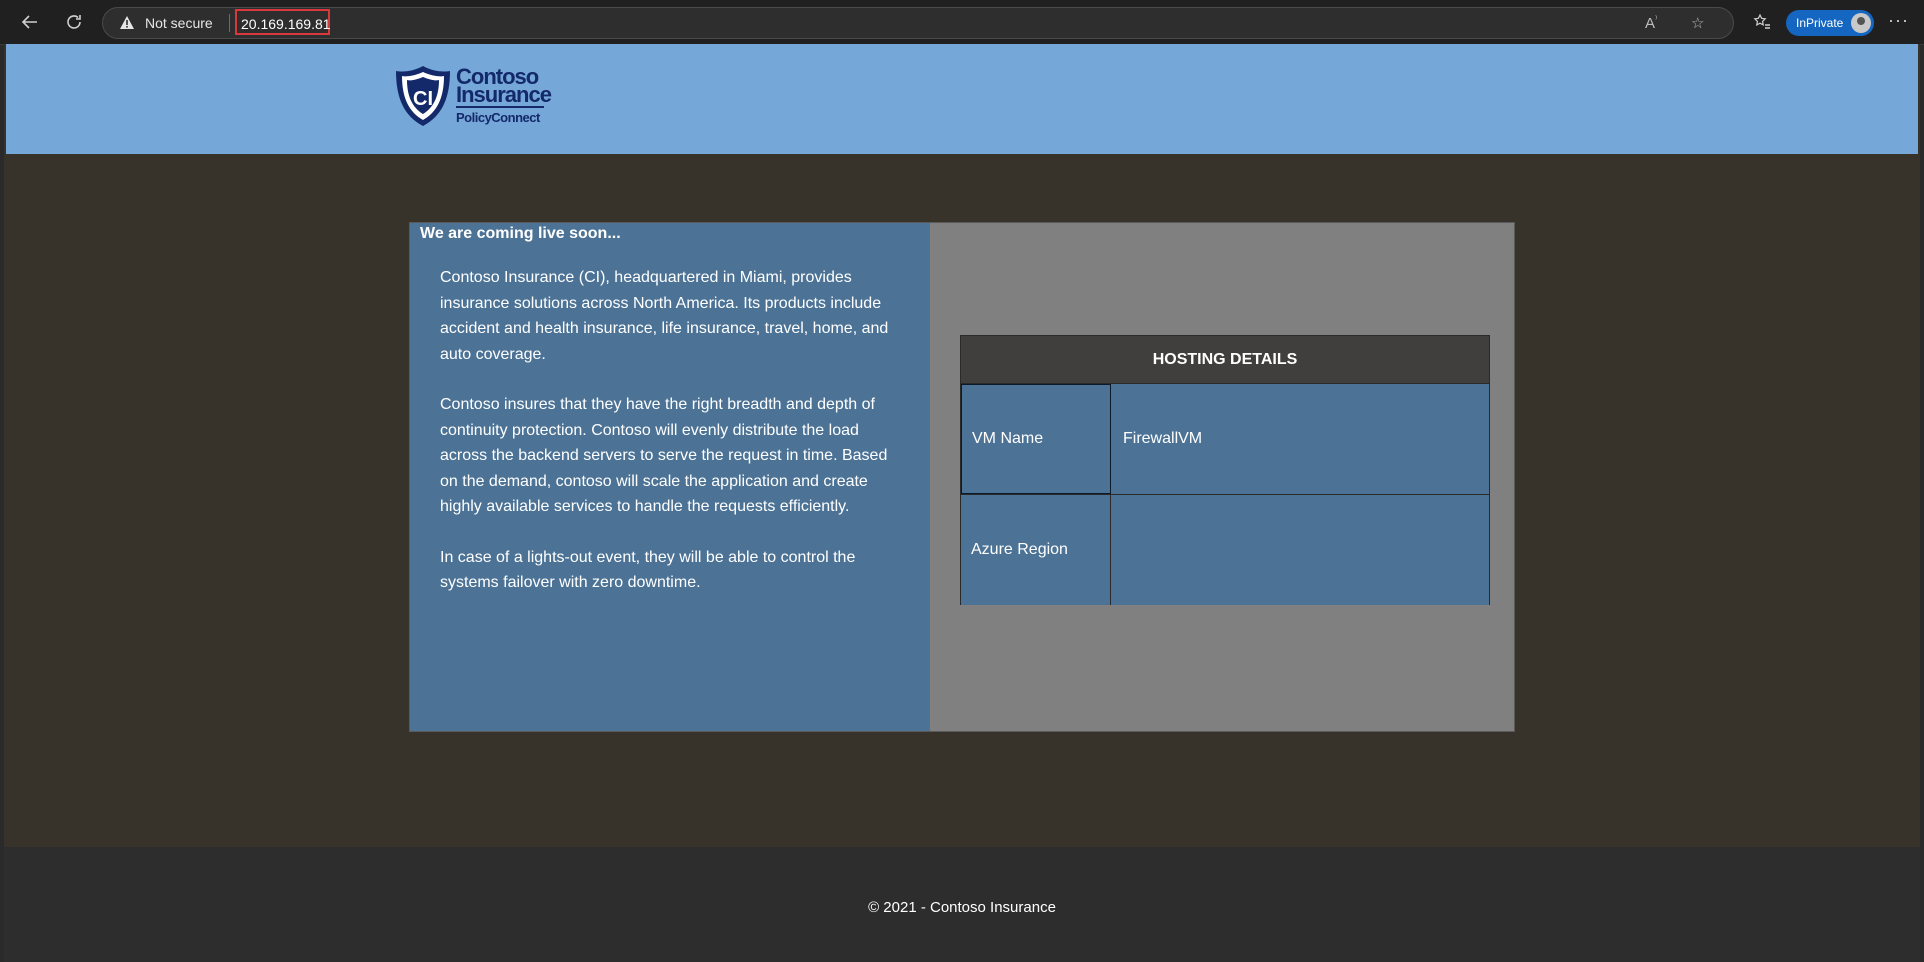  I want to click on shield-logo-icon: CI, so click(423, 96).